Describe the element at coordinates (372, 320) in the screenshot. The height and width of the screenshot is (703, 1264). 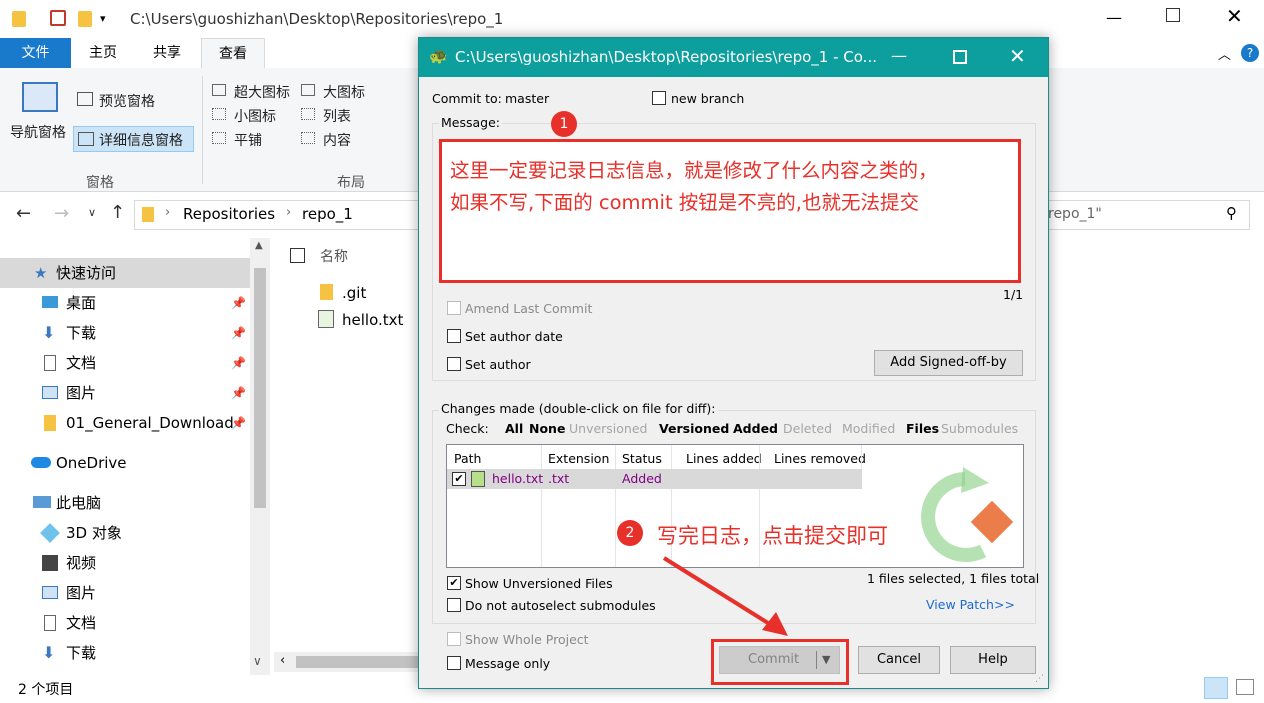
I see `file-hello: hello.txt` at that location.